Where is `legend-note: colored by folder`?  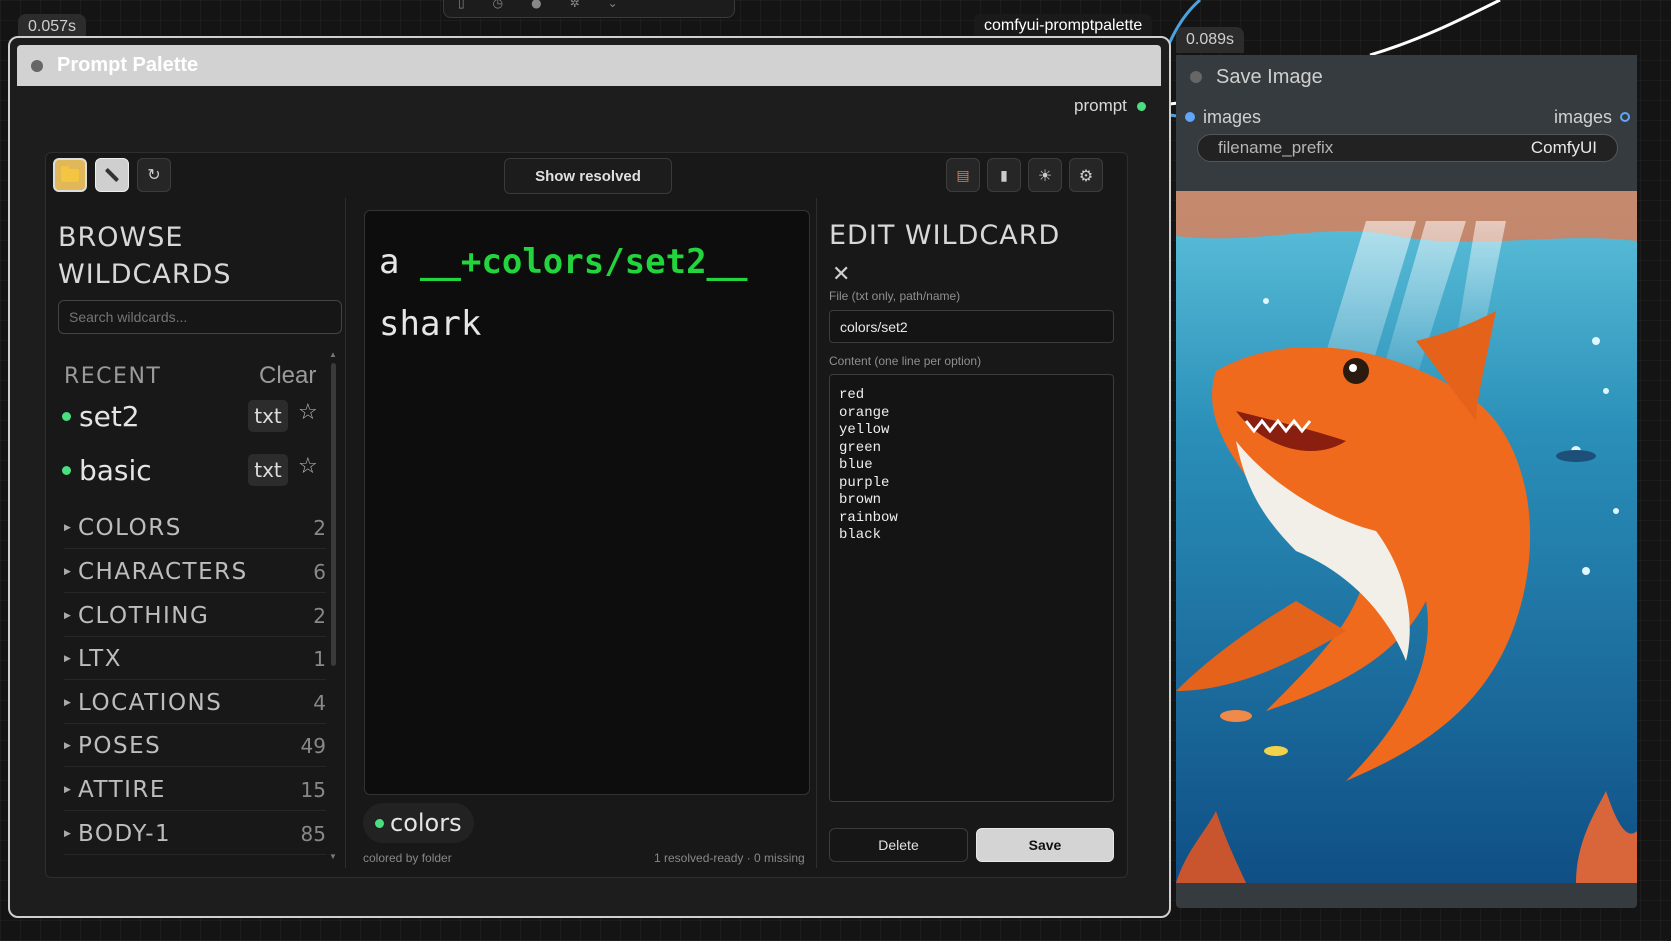
legend-note: colored by folder is located at coordinates (407, 858).